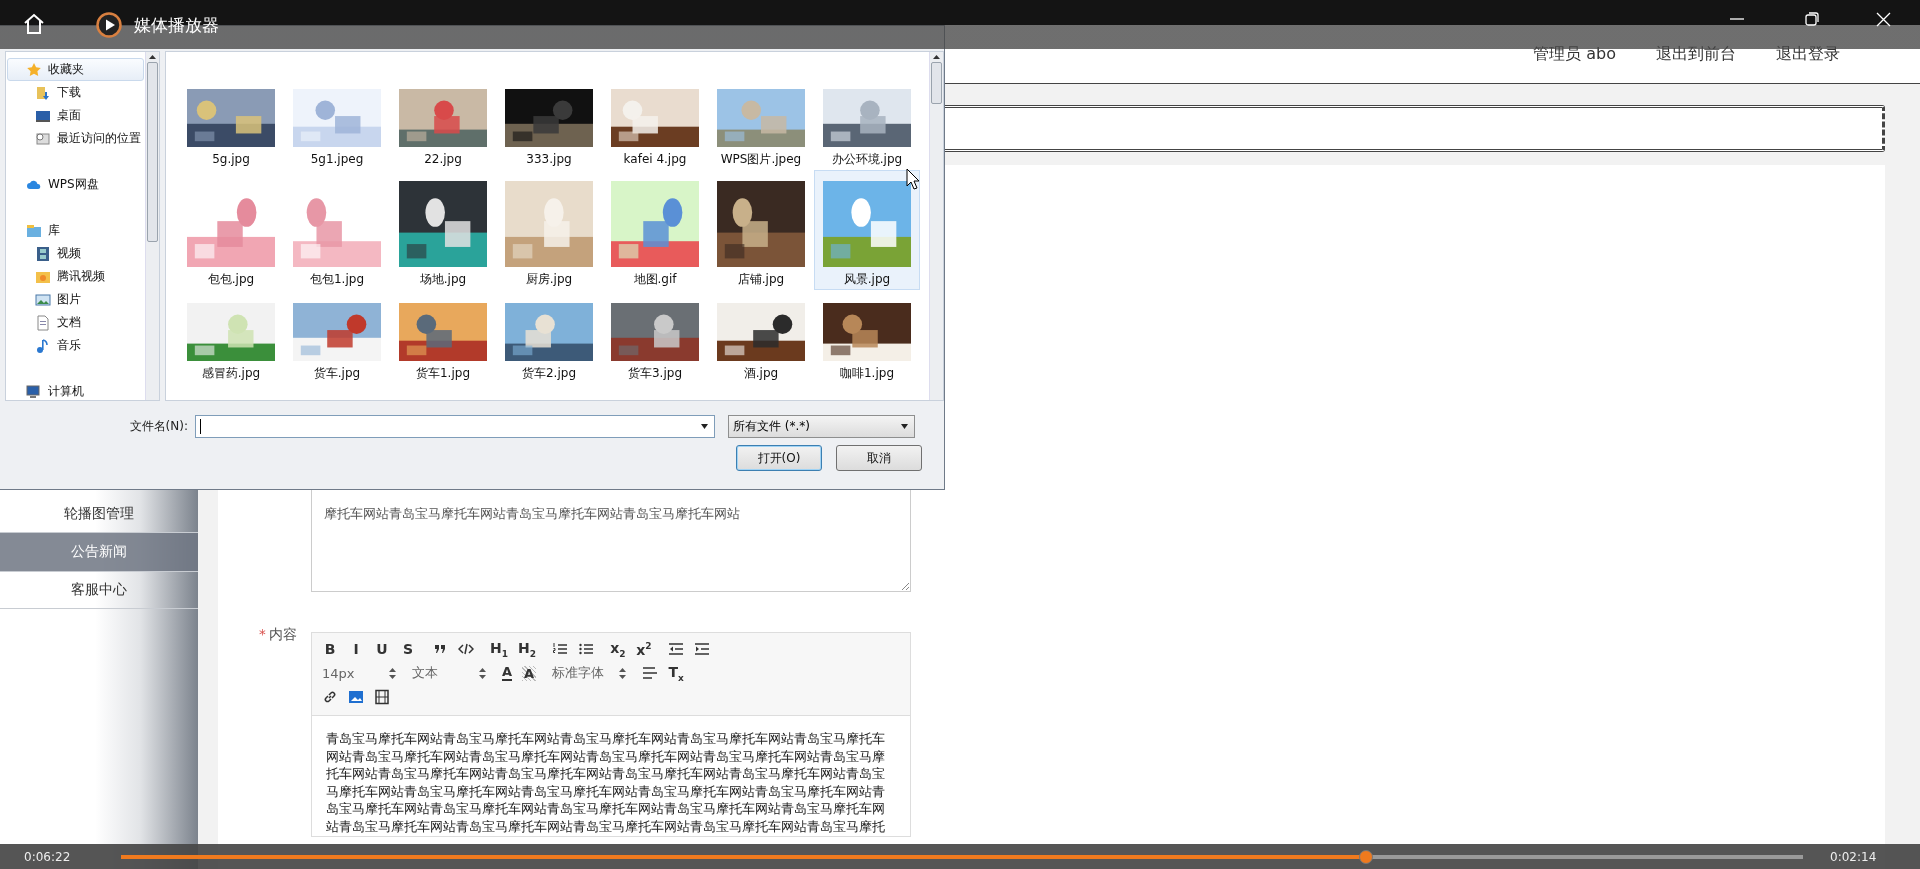 Image resolution: width=1920 pixels, height=869 pixels. What do you see at coordinates (761, 337) in the screenshot?
I see `file-item: 酒.jpg` at bounding box center [761, 337].